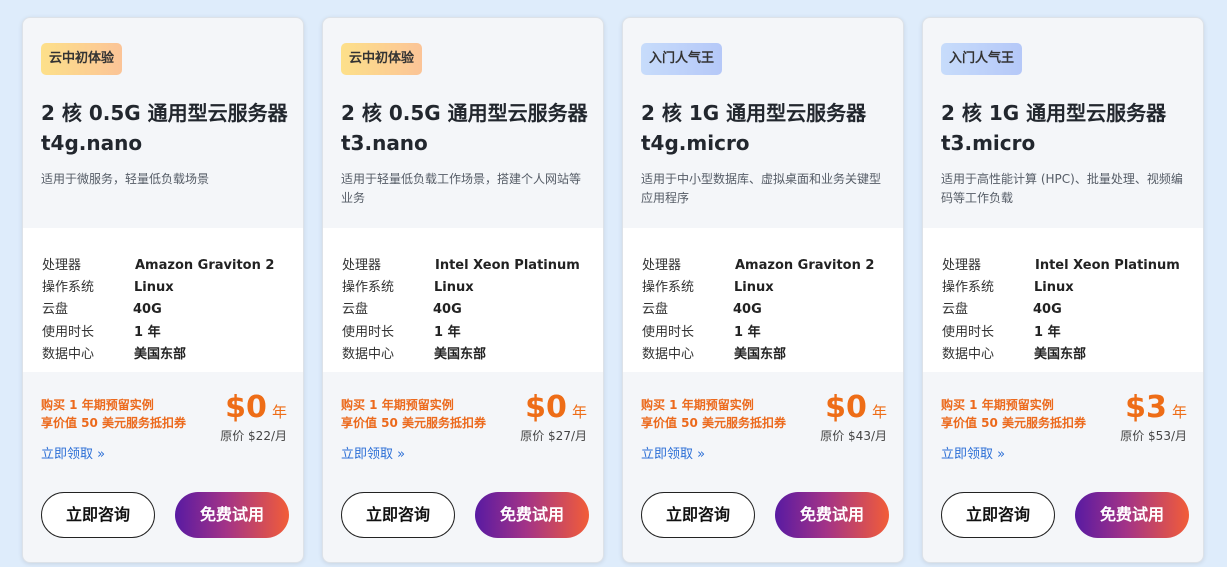 This screenshot has height=567, width=1227. Describe the element at coordinates (125, 179) in the screenshot. I see `card-description: 适用于微服务，轻量低负载场景` at that location.